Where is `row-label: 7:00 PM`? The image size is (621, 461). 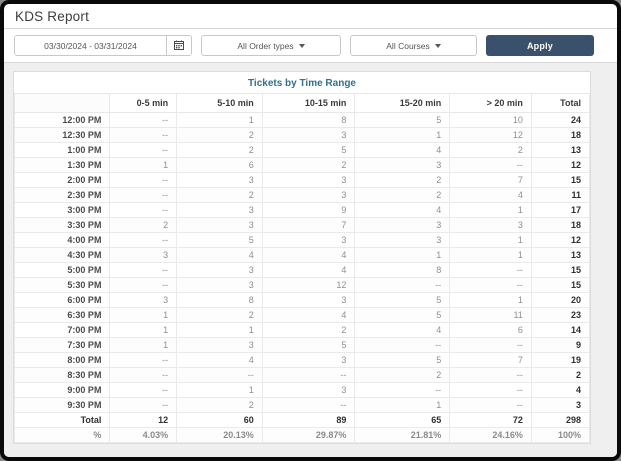 row-label: 7:00 PM is located at coordinates (62, 330).